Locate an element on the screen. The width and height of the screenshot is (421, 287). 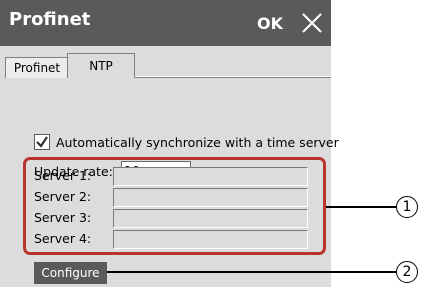
checkmark-icon is located at coordinates (42, 142).